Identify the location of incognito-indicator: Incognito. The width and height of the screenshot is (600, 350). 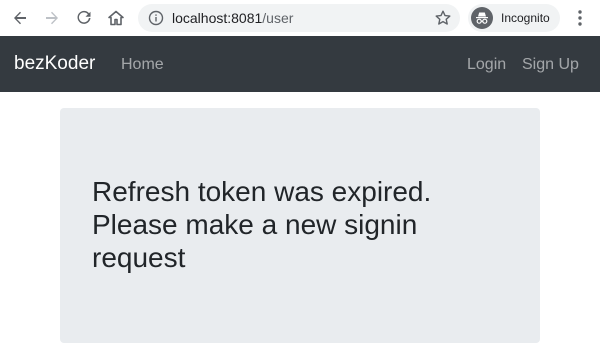
(514, 18).